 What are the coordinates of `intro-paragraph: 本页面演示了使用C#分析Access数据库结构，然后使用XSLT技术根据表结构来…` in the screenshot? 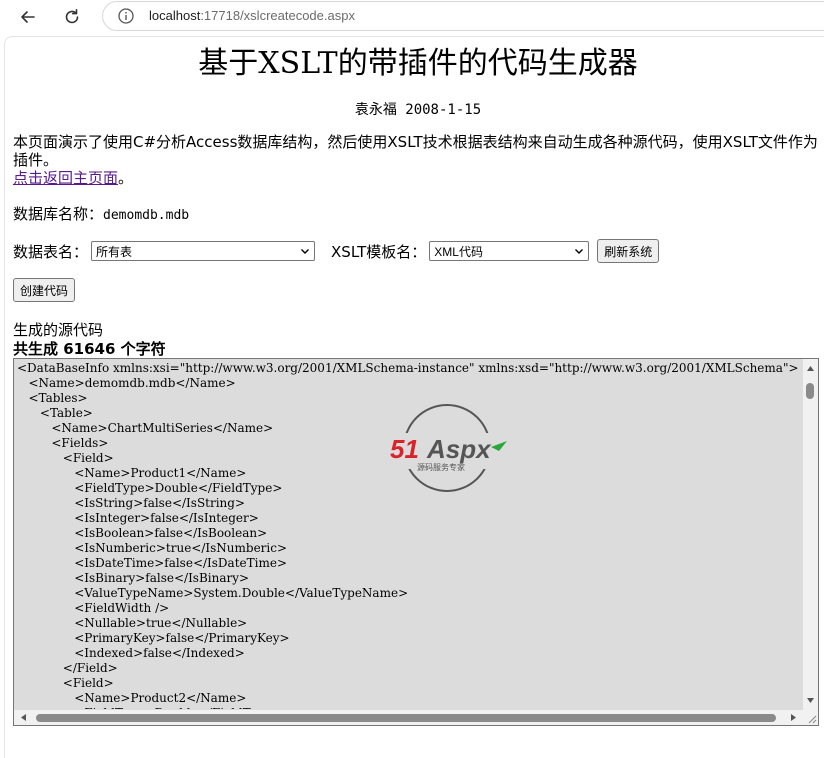 It's located at (416, 160).